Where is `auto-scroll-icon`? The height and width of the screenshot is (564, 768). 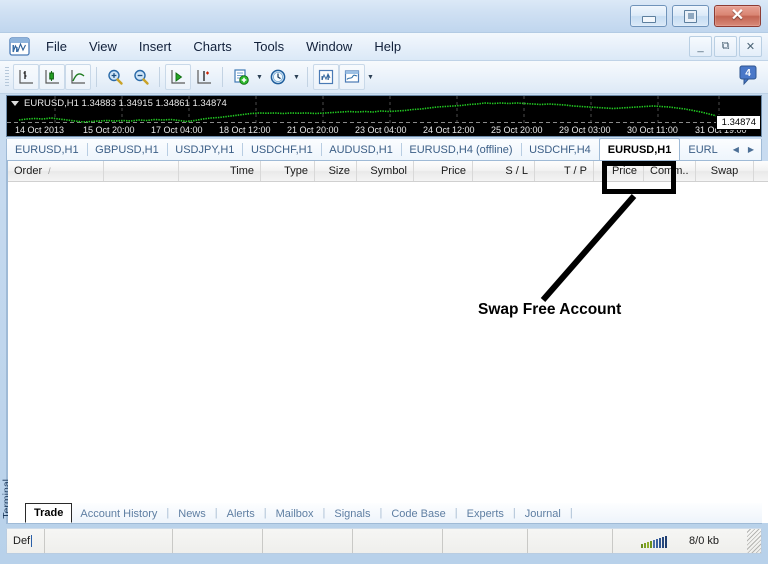
auto-scroll-icon is located at coordinates (178, 77).